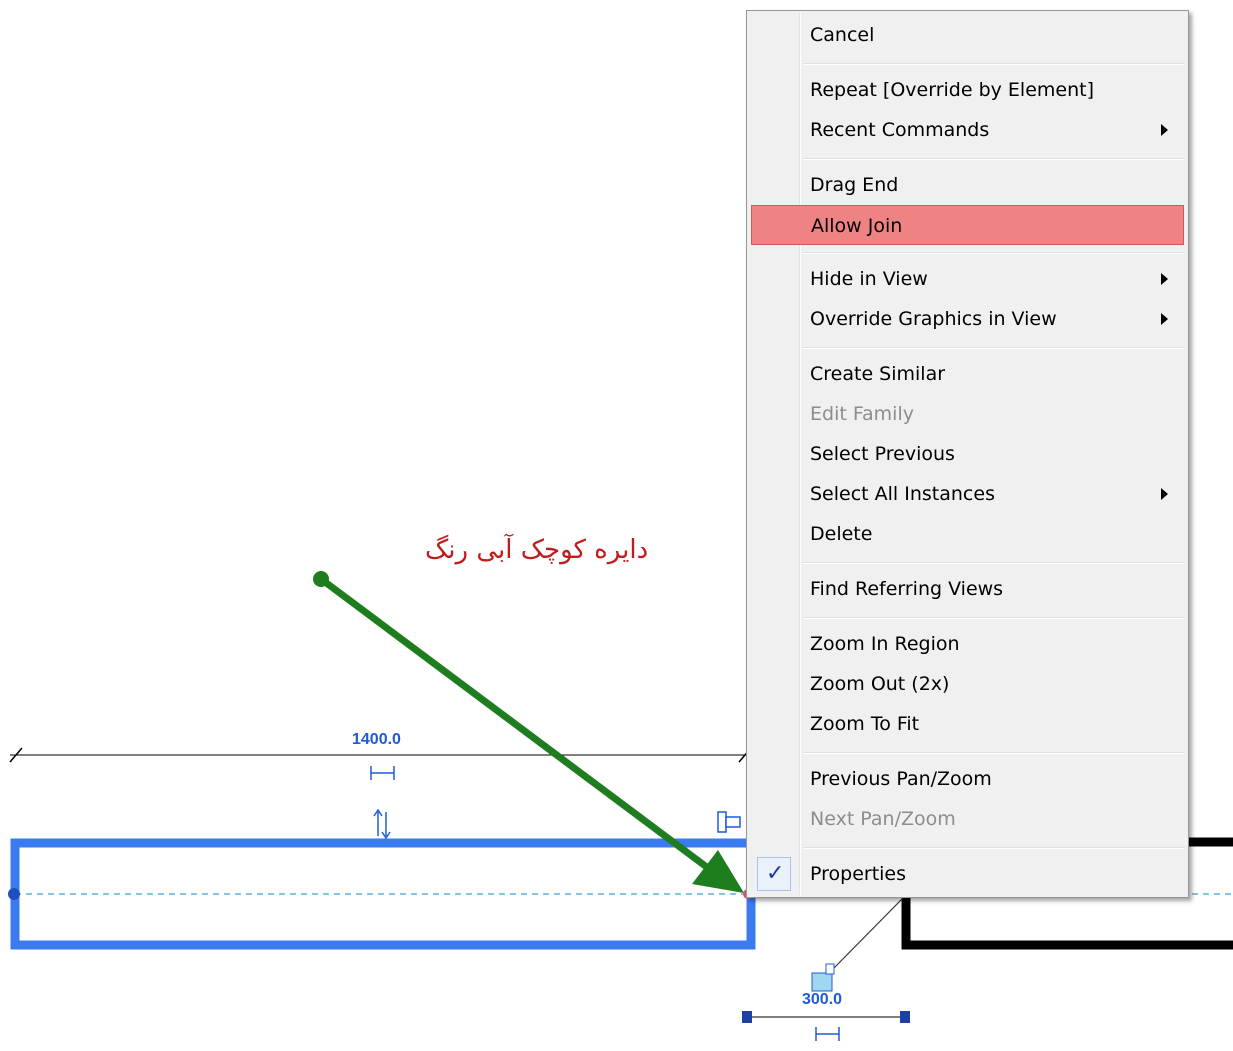 The height and width of the screenshot is (1051, 1233). What do you see at coordinates (907, 589) in the screenshot?
I see `menu-item-label: Find Referring Views` at bounding box center [907, 589].